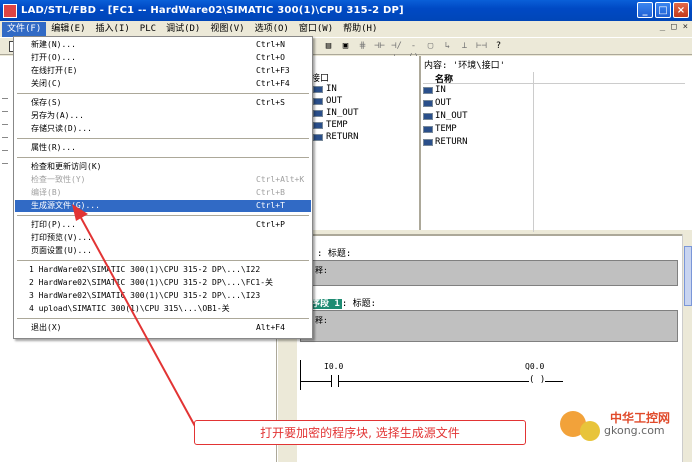  I want to click on menu-item-generate-source: 生成源文件(G)... Ctrl+T, so click(163, 206).